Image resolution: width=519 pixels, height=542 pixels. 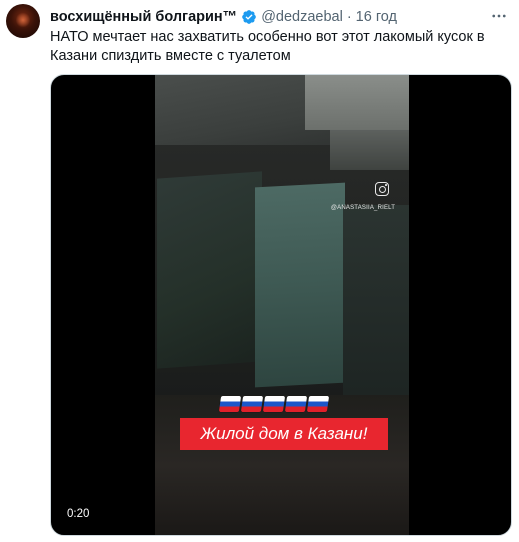 I want to click on instagram-icon, so click(x=382, y=189).